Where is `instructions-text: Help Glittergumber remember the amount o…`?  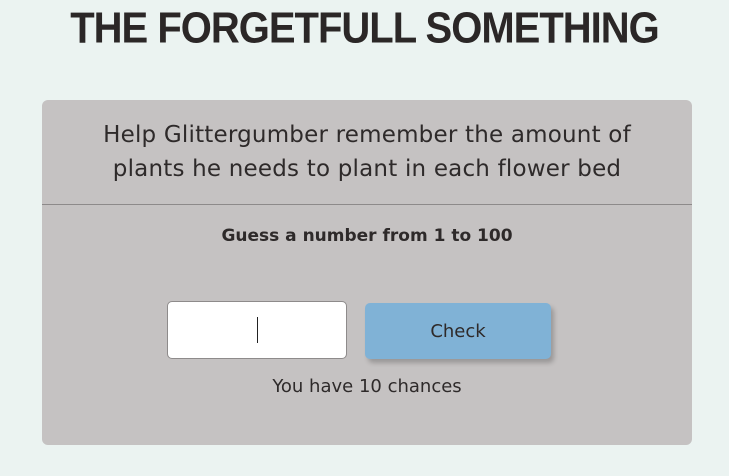
instructions-text: Help Glittergumber remember the amount o… is located at coordinates (367, 152).